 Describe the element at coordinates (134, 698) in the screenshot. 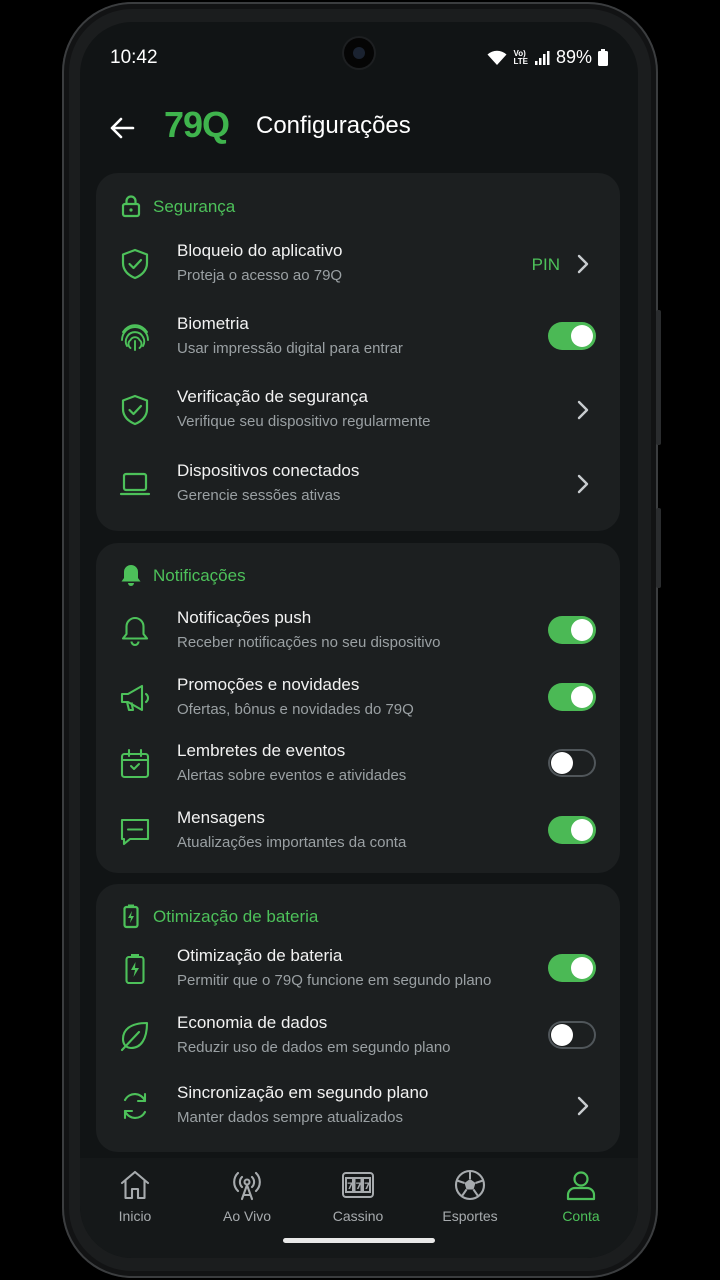

I see `megaphone-icon` at that location.